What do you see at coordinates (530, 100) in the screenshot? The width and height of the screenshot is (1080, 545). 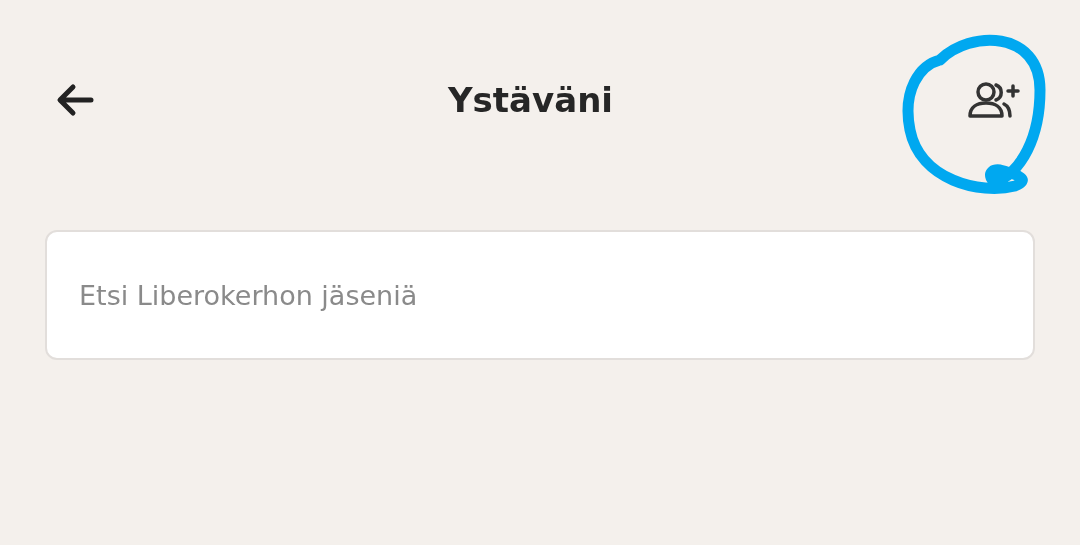 I see `page-title: Ystäväni` at bounding box center [530, 100].